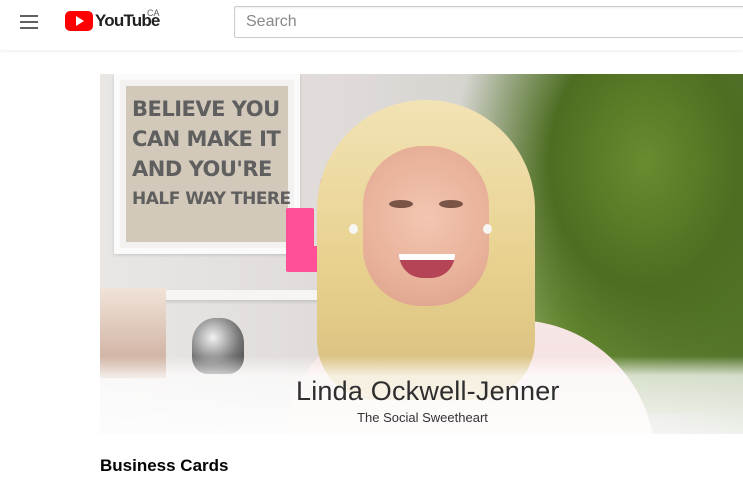 This screenshot has width=743, height=480. What do you see at coordinates (428, 391) in the screenshot?
I see `lower-third-name: Linda Ockwell-Jenner` at bounding box center [428, 391].